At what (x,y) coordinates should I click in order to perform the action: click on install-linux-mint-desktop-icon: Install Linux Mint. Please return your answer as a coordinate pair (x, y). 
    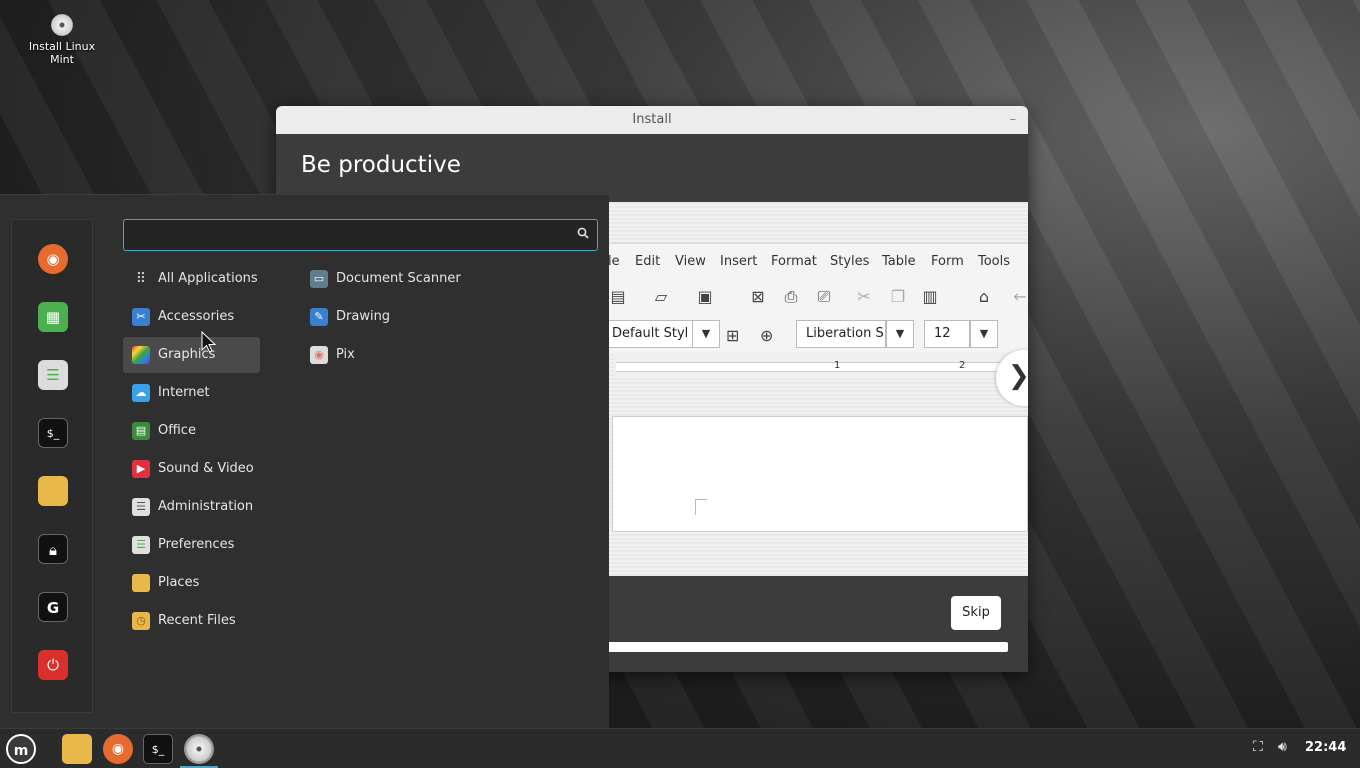
    Looking at the image, I should click on (62, 40).